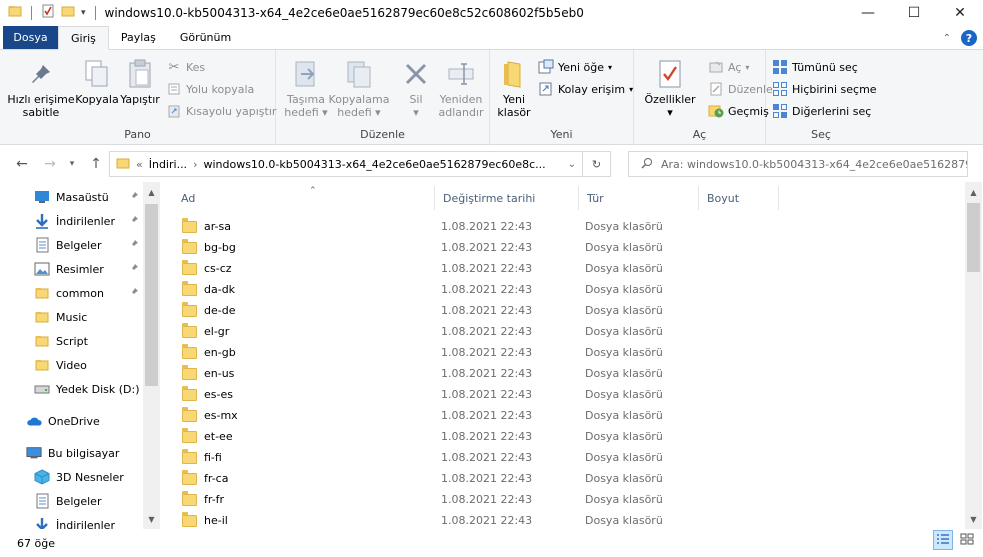 The height and width of the screenshot is (557, 983). Describe the element at coordinates (624, 394) in the screenshot. I see `file-type-cell: Dosya klasörü` at that location.